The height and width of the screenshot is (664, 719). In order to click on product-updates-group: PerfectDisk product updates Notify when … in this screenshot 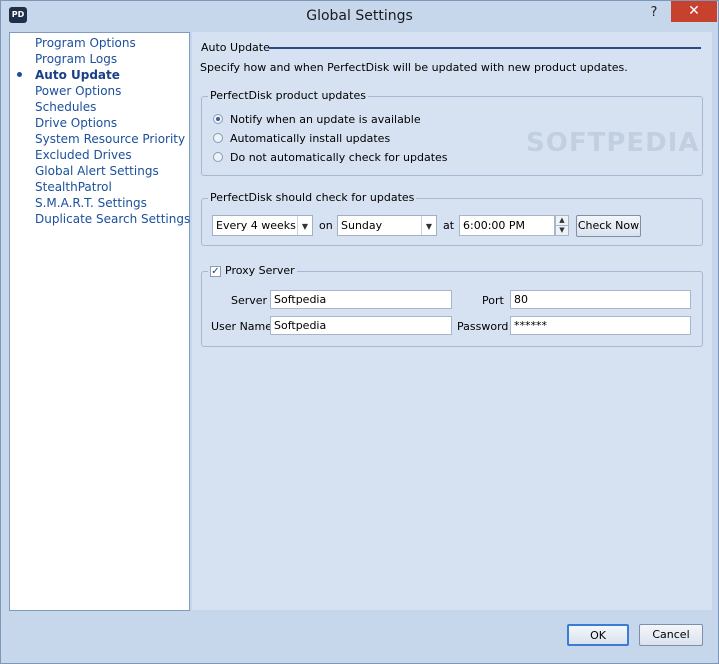, I will do `click(452, 132)`.